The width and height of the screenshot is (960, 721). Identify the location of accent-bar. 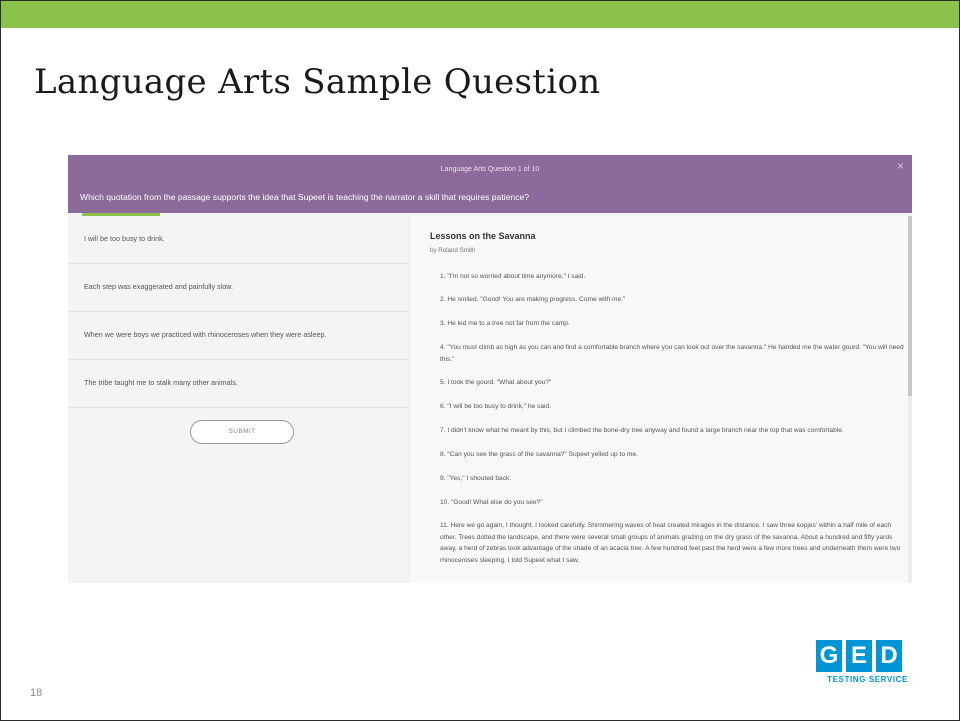
(480, 14).